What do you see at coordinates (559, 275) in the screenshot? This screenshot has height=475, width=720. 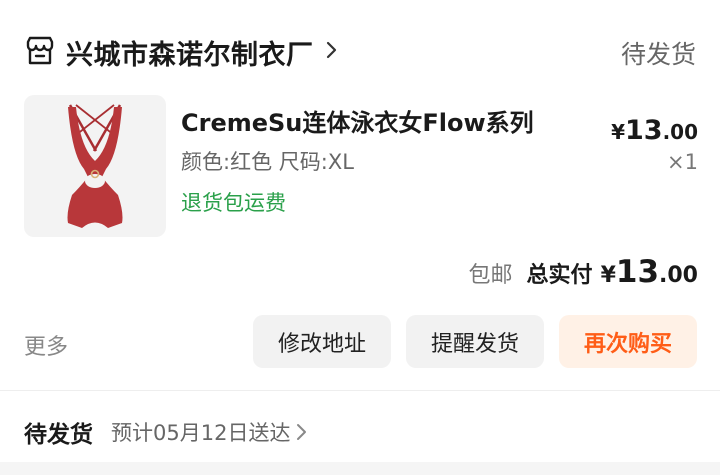 I see `total-label: 总实付` at bounding box center [559, 275].